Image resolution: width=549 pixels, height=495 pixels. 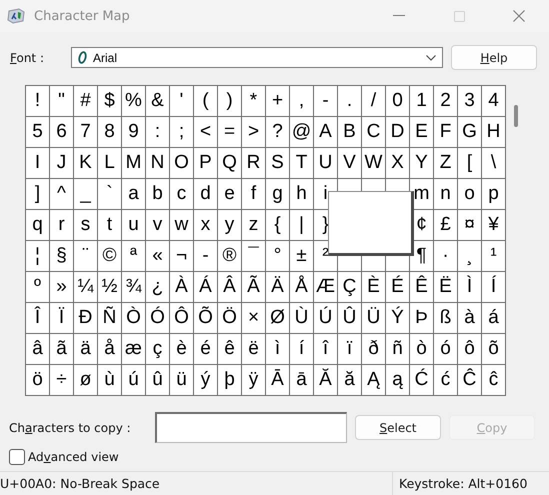 What do you see at coordinates (62, 101) in the screenshot?
I see `character-cell: "` at bounding box center [62, 101].